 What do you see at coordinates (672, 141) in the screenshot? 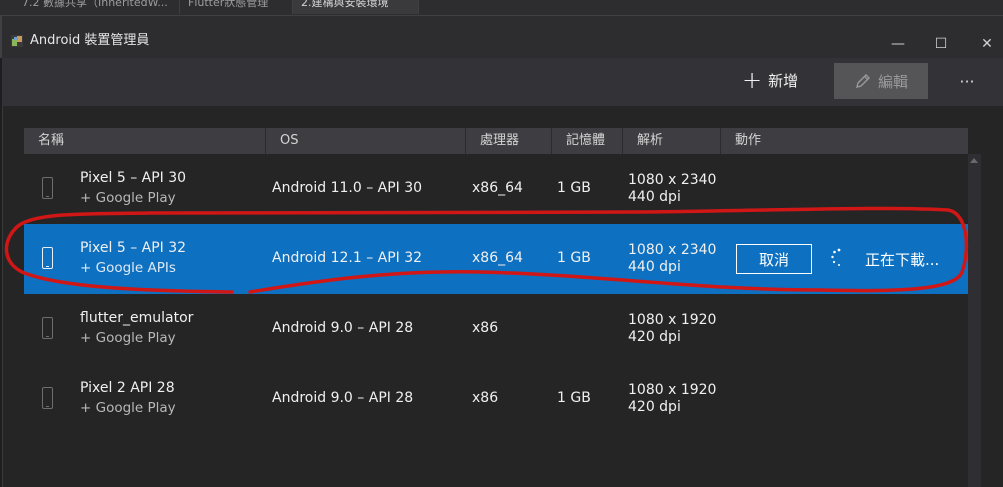
I see `column-header-resolution: 解析` at bounding box center [672, 141].